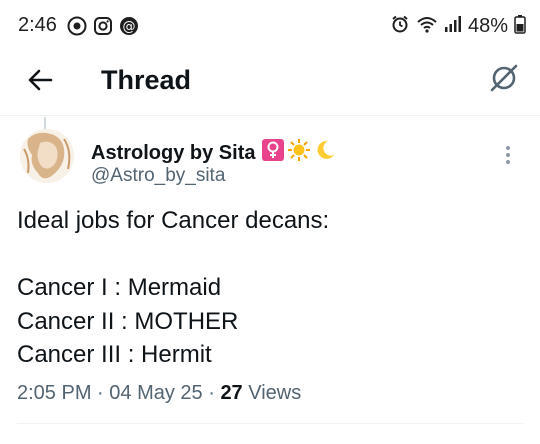 Image resolution: width=540 pixels, height=444 pixels. Describe the element at coordinates (270, 25) in the screenshot. I see `status-bar: 2:46 @ 48%` at that location.